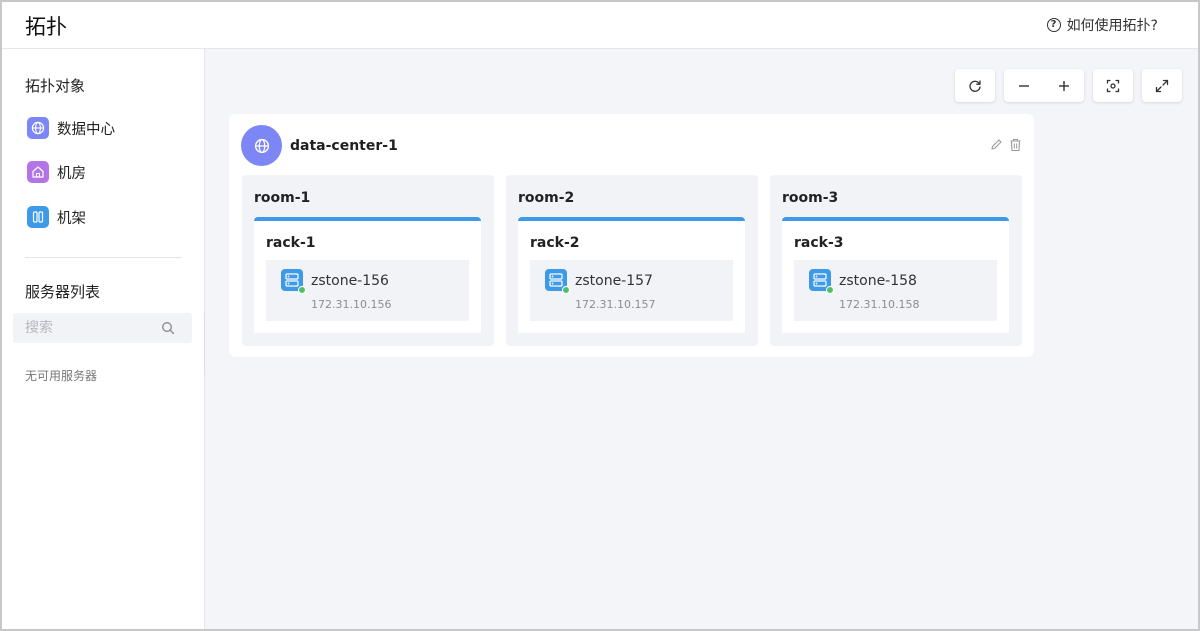 The width and height of the screenshot is (1200, 631). I want to click on object-label: 机房, so click(71, 173).